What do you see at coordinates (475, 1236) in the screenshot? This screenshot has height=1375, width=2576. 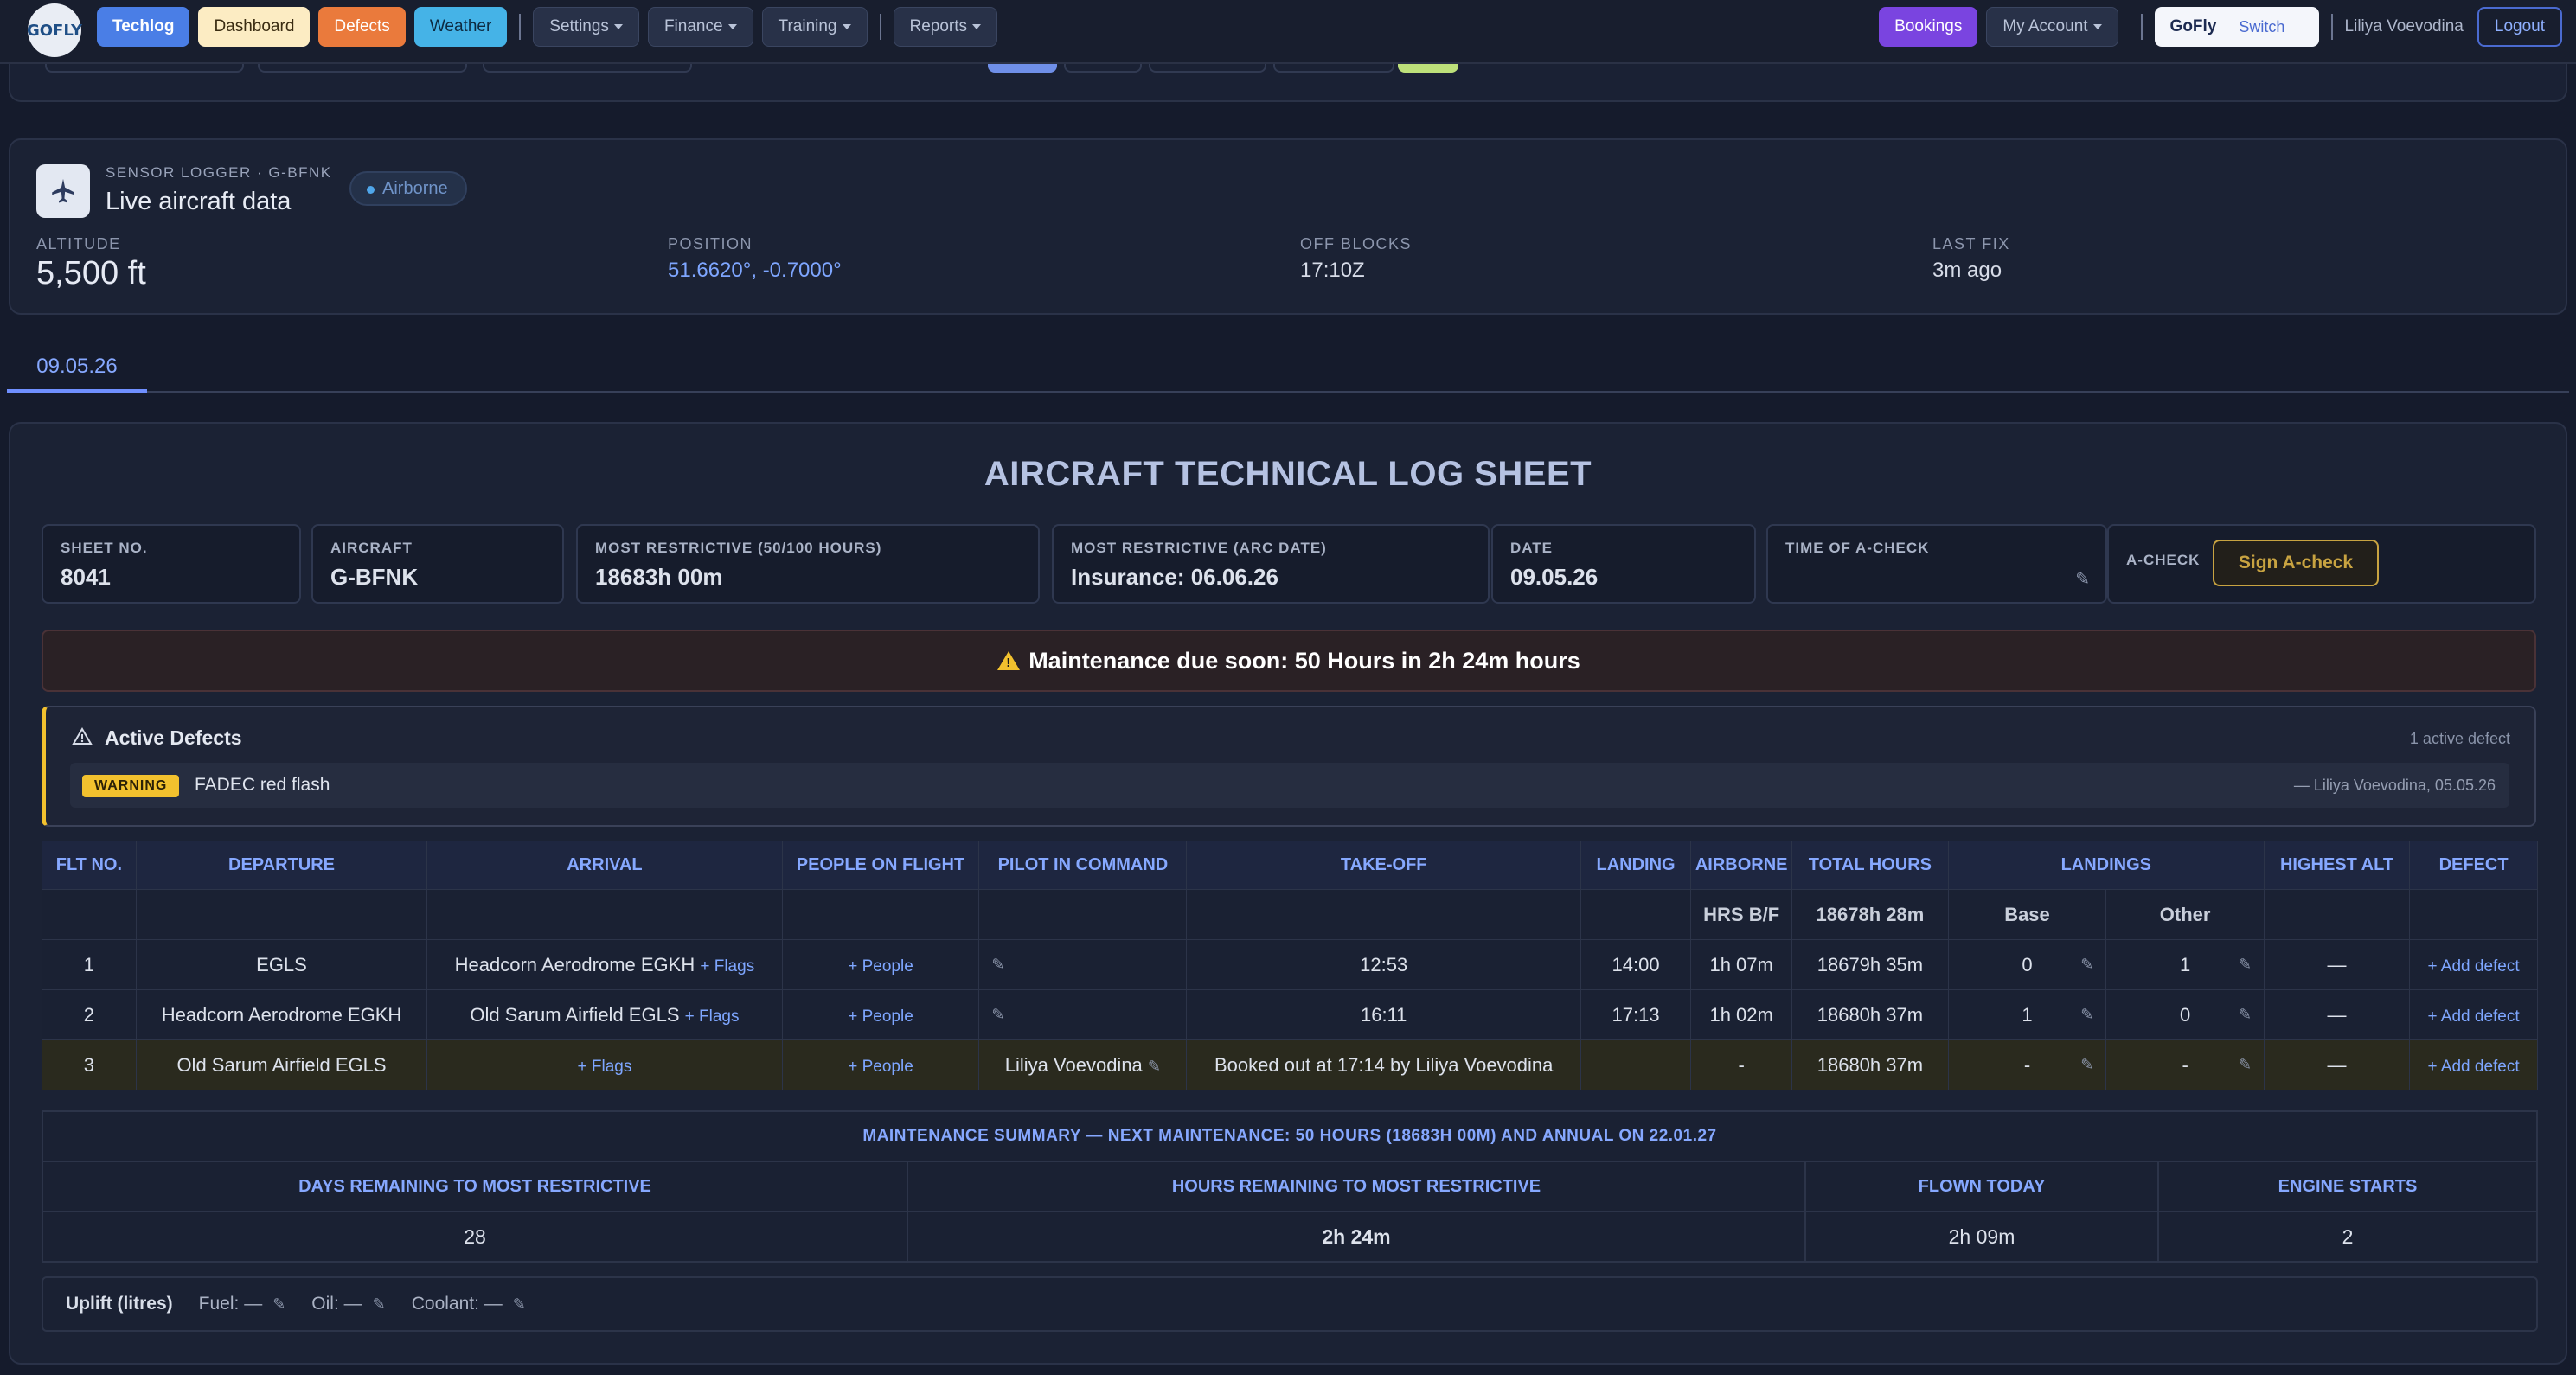 I see `summary-value: 28` at bounding box center [475, 1236].